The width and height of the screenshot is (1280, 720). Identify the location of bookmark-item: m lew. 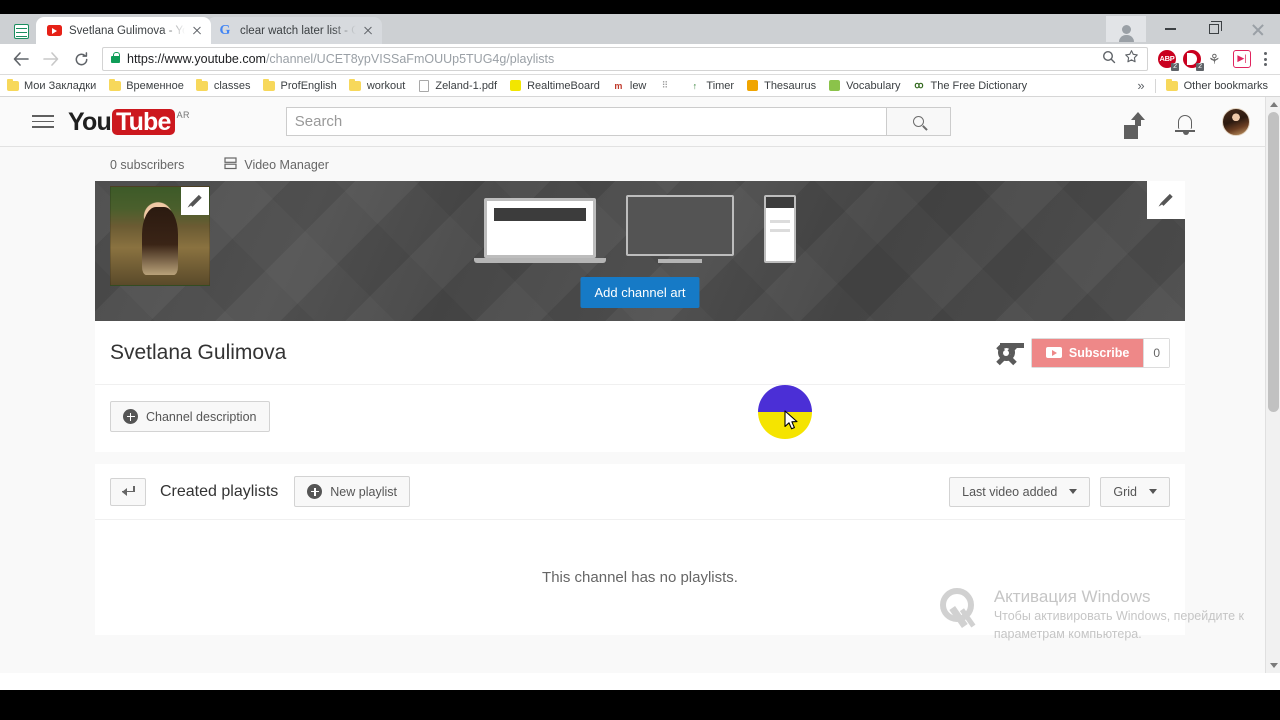
(629, 85).